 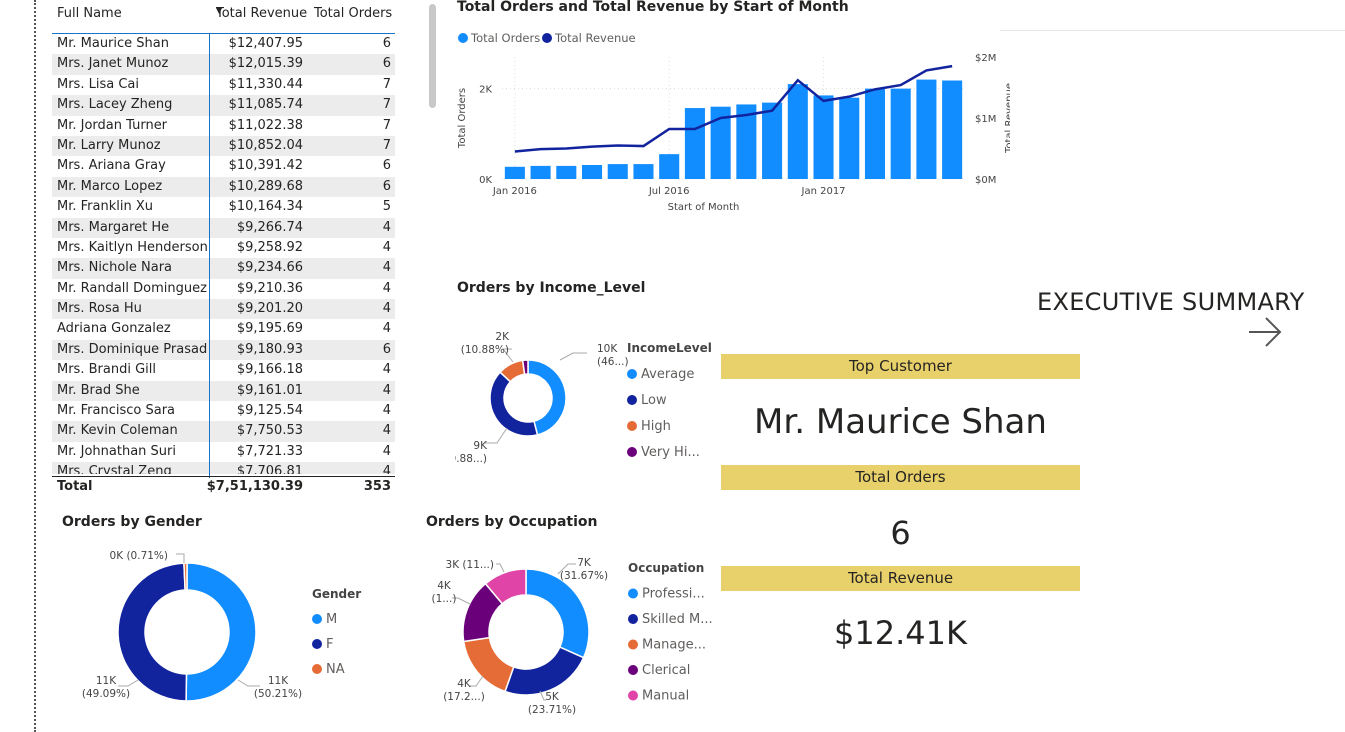 What do you see at coordinates (1172, 30) in the screenshot?
I see `divider` at bounding box center [1172, 30].